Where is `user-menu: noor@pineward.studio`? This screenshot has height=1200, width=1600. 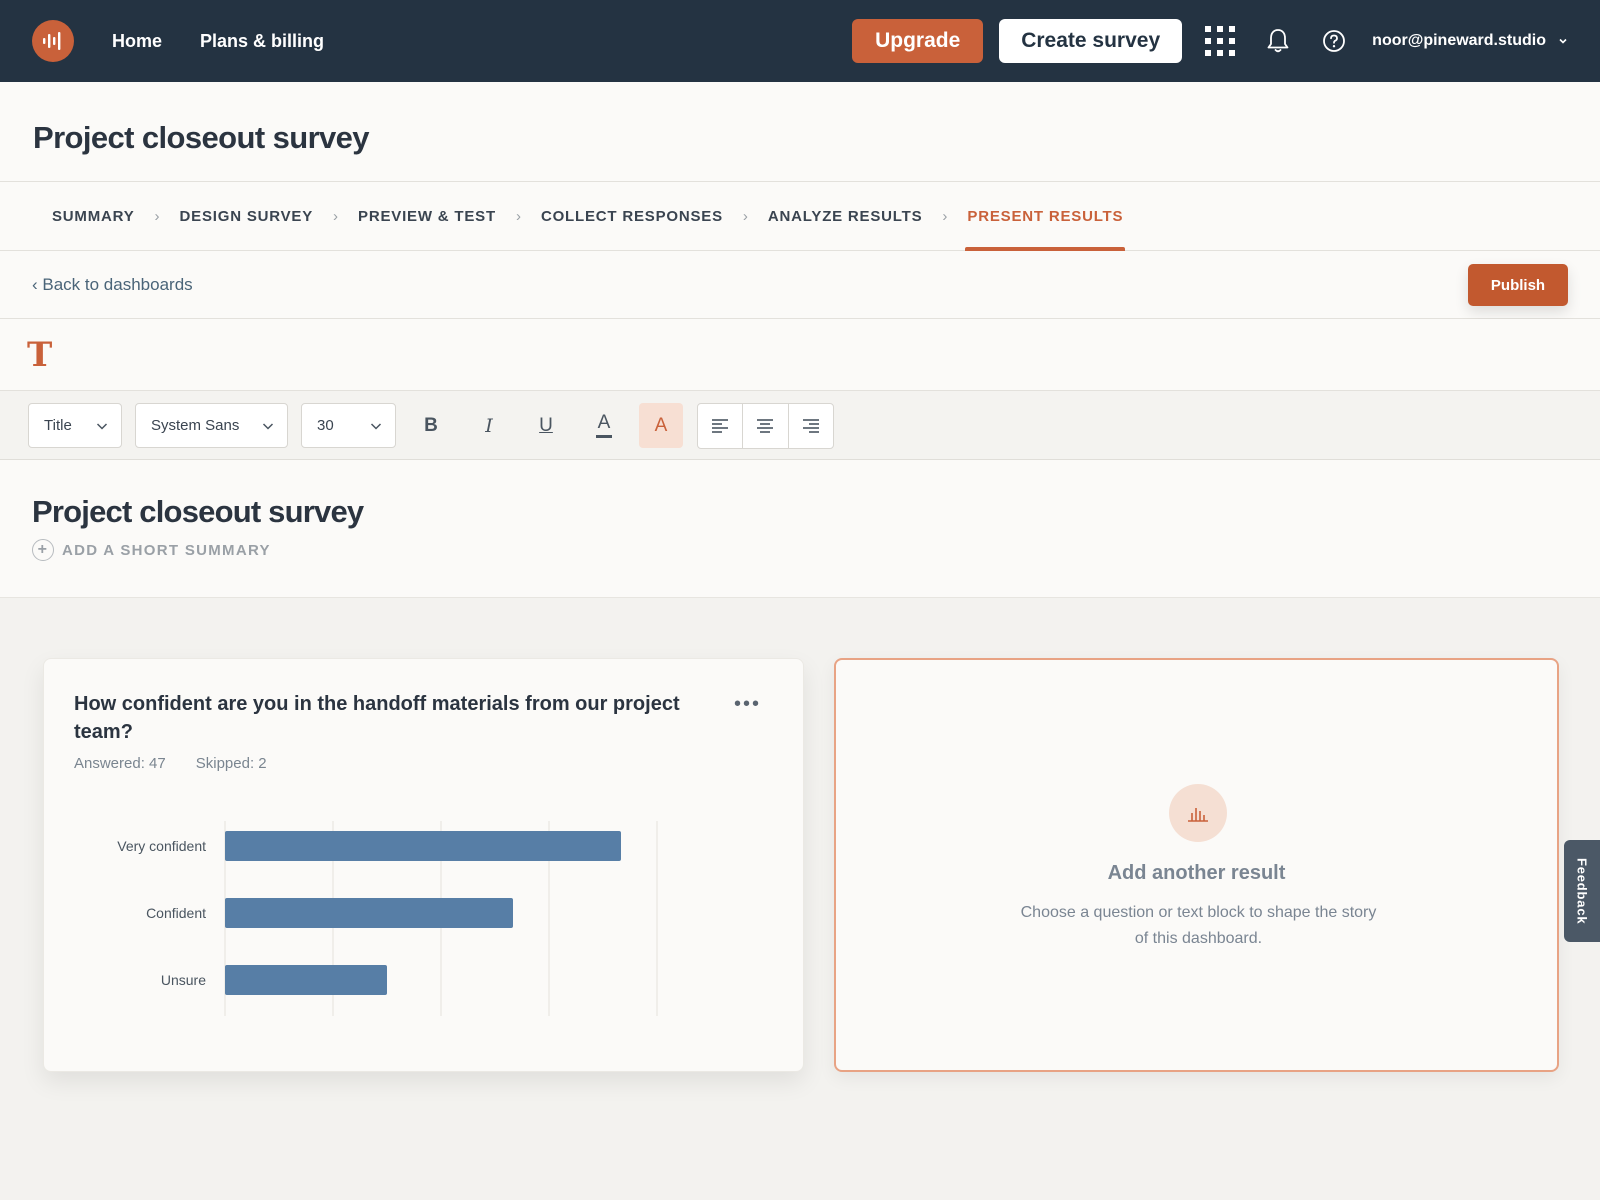
user-menu: noor@pineward.studio is located at coordinates (1470, 41).